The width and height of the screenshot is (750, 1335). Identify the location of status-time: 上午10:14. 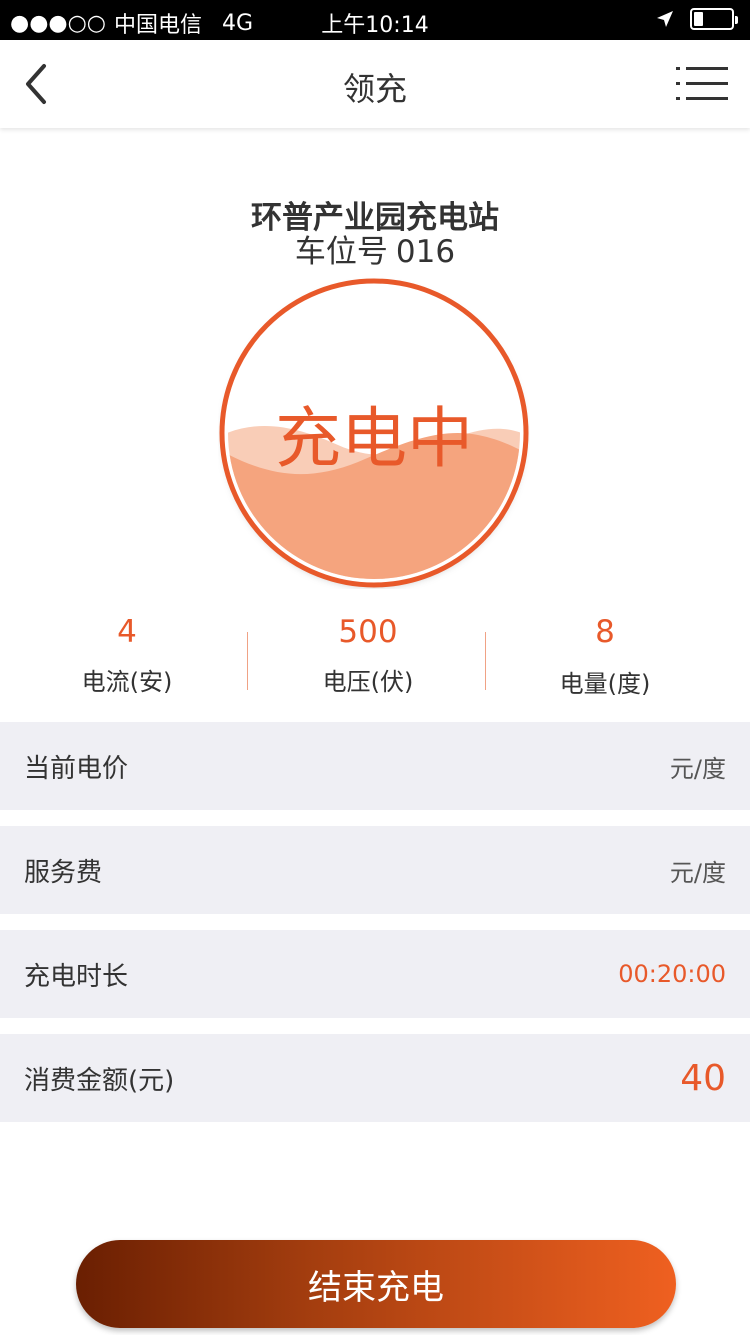
(375, 25).